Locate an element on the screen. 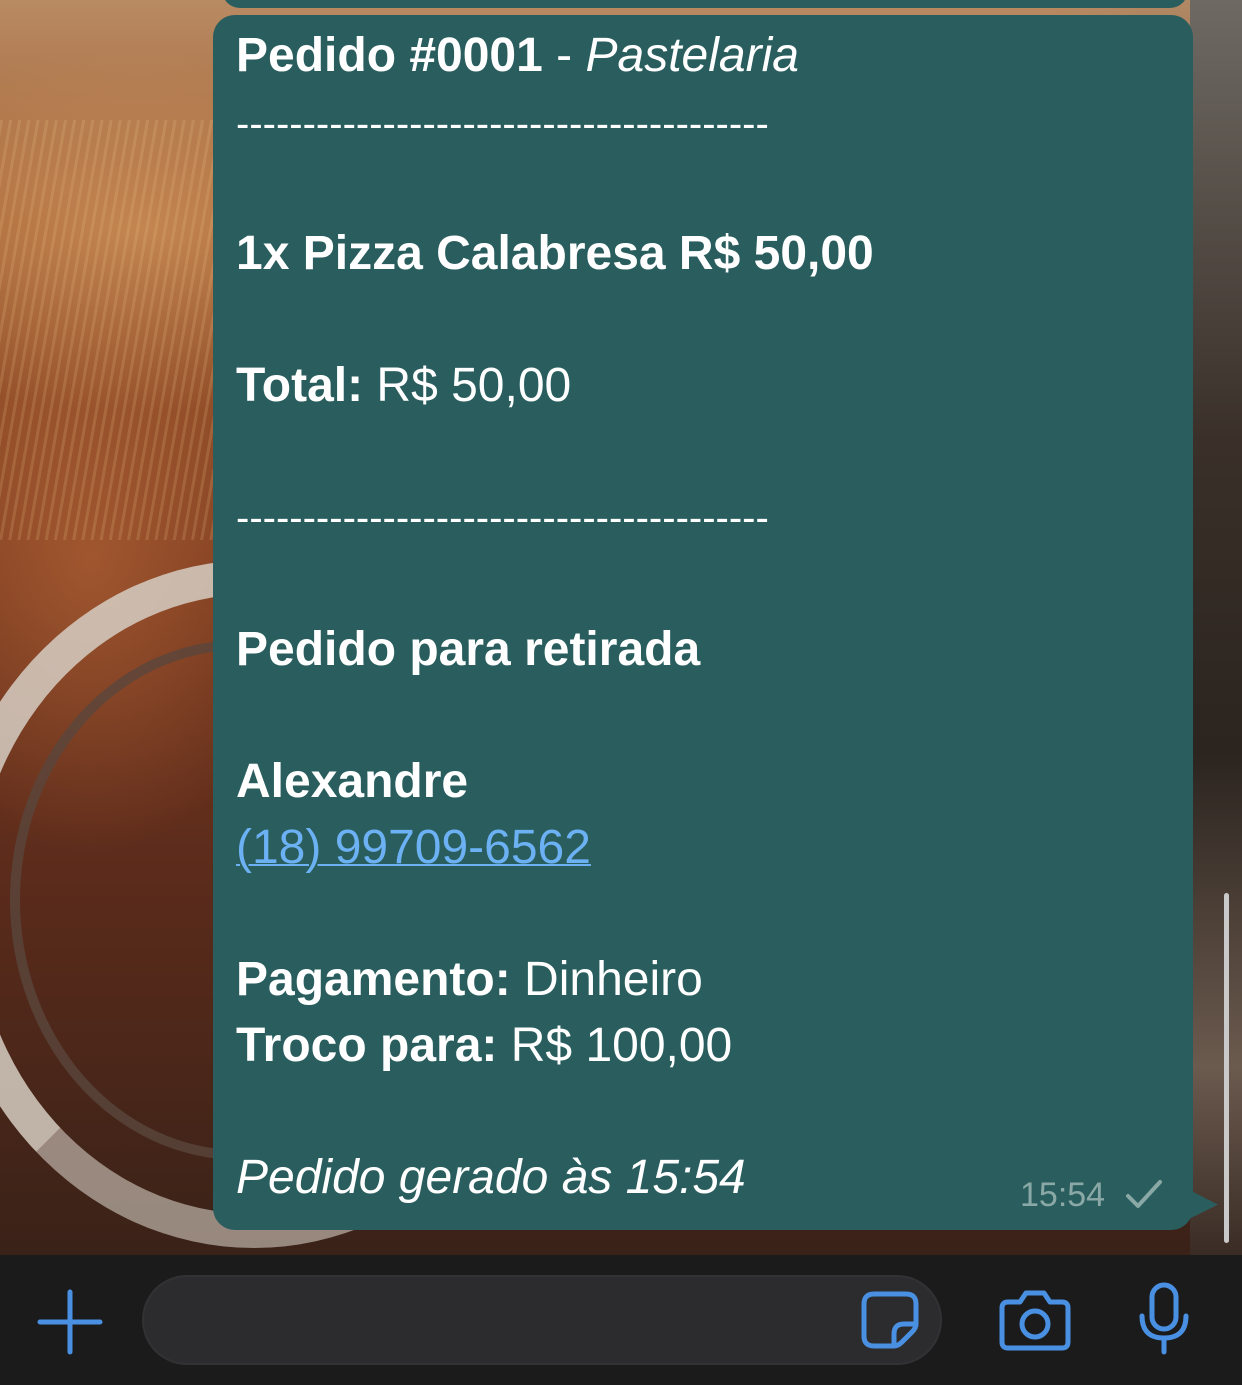 The image size is (1242, 1385). wallpaper-grass is located at coordinates (115, 330).